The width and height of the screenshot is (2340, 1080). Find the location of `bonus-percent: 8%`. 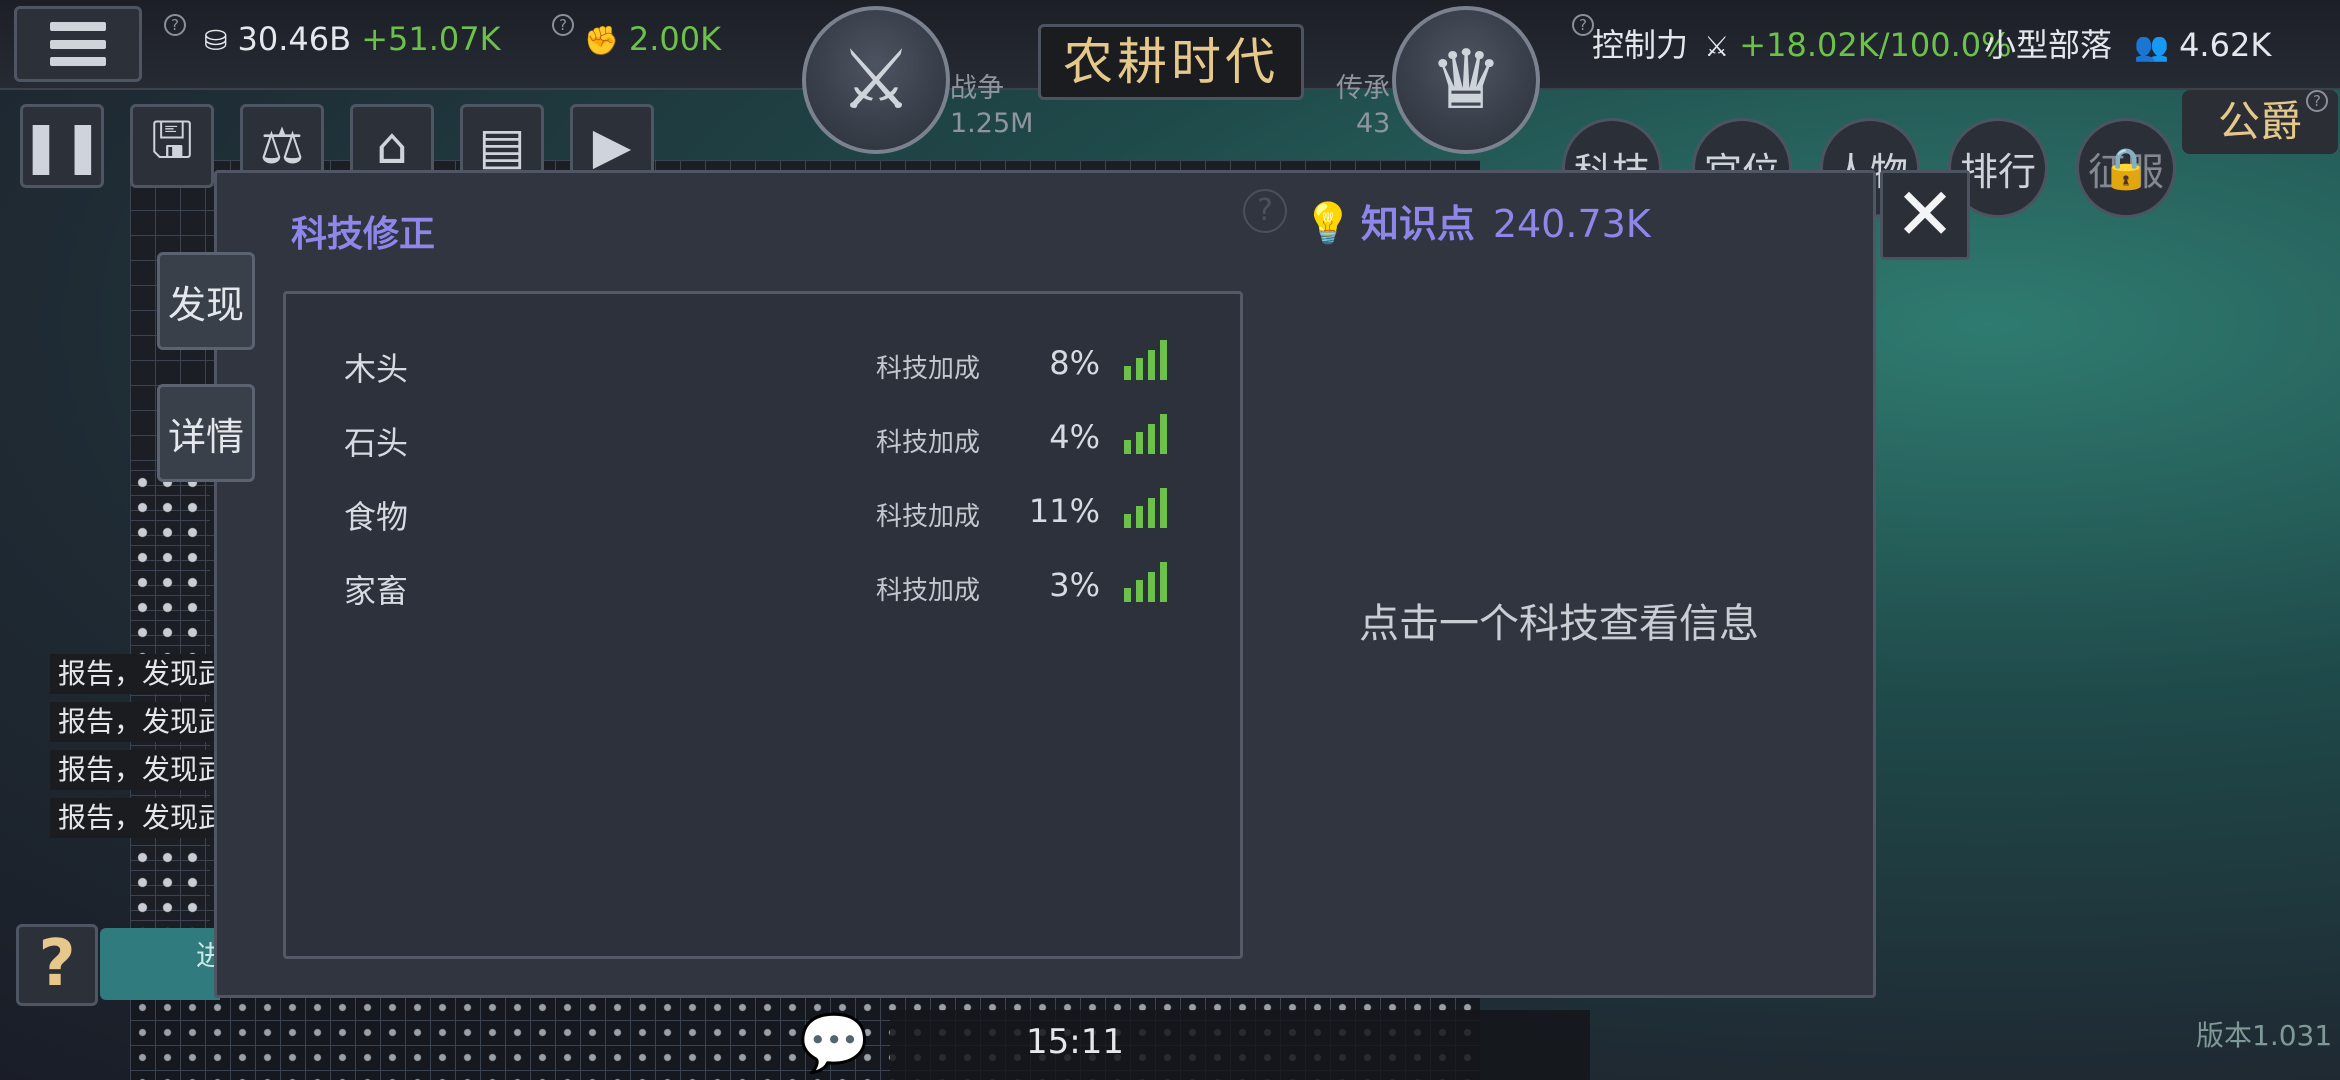

bonus-percent: 8% is located at coordinates (1074, 363).